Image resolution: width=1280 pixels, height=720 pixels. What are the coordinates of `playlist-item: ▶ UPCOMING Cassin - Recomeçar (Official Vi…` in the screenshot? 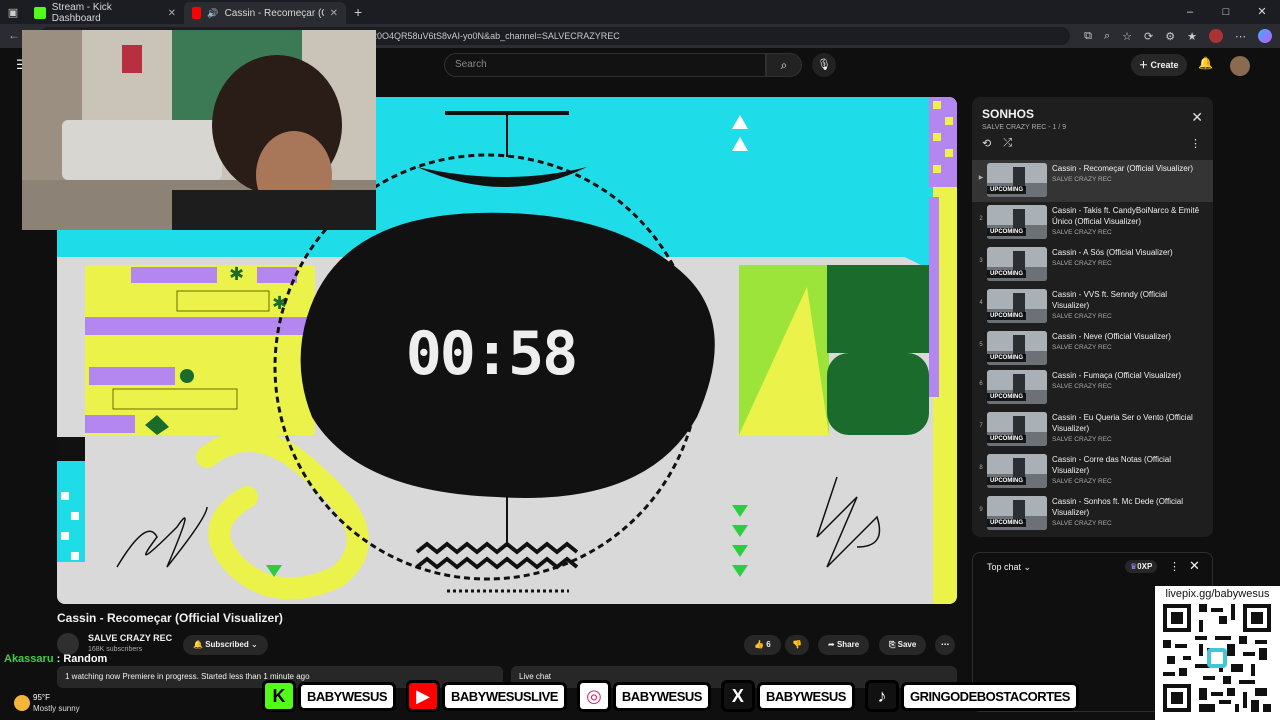 It's located at (1092, 181).